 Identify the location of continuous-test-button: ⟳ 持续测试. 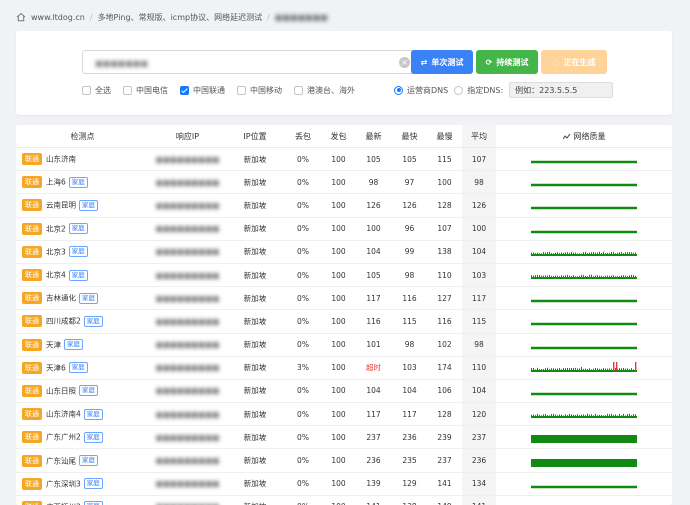
(507, 62).